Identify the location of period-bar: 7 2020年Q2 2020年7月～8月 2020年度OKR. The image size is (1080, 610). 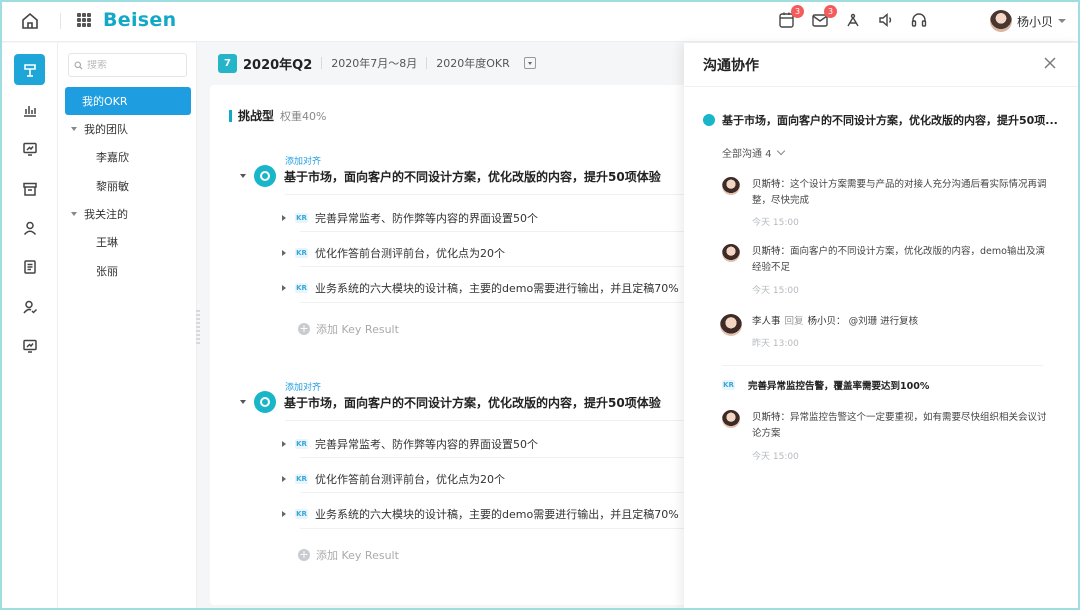
(377, 63).